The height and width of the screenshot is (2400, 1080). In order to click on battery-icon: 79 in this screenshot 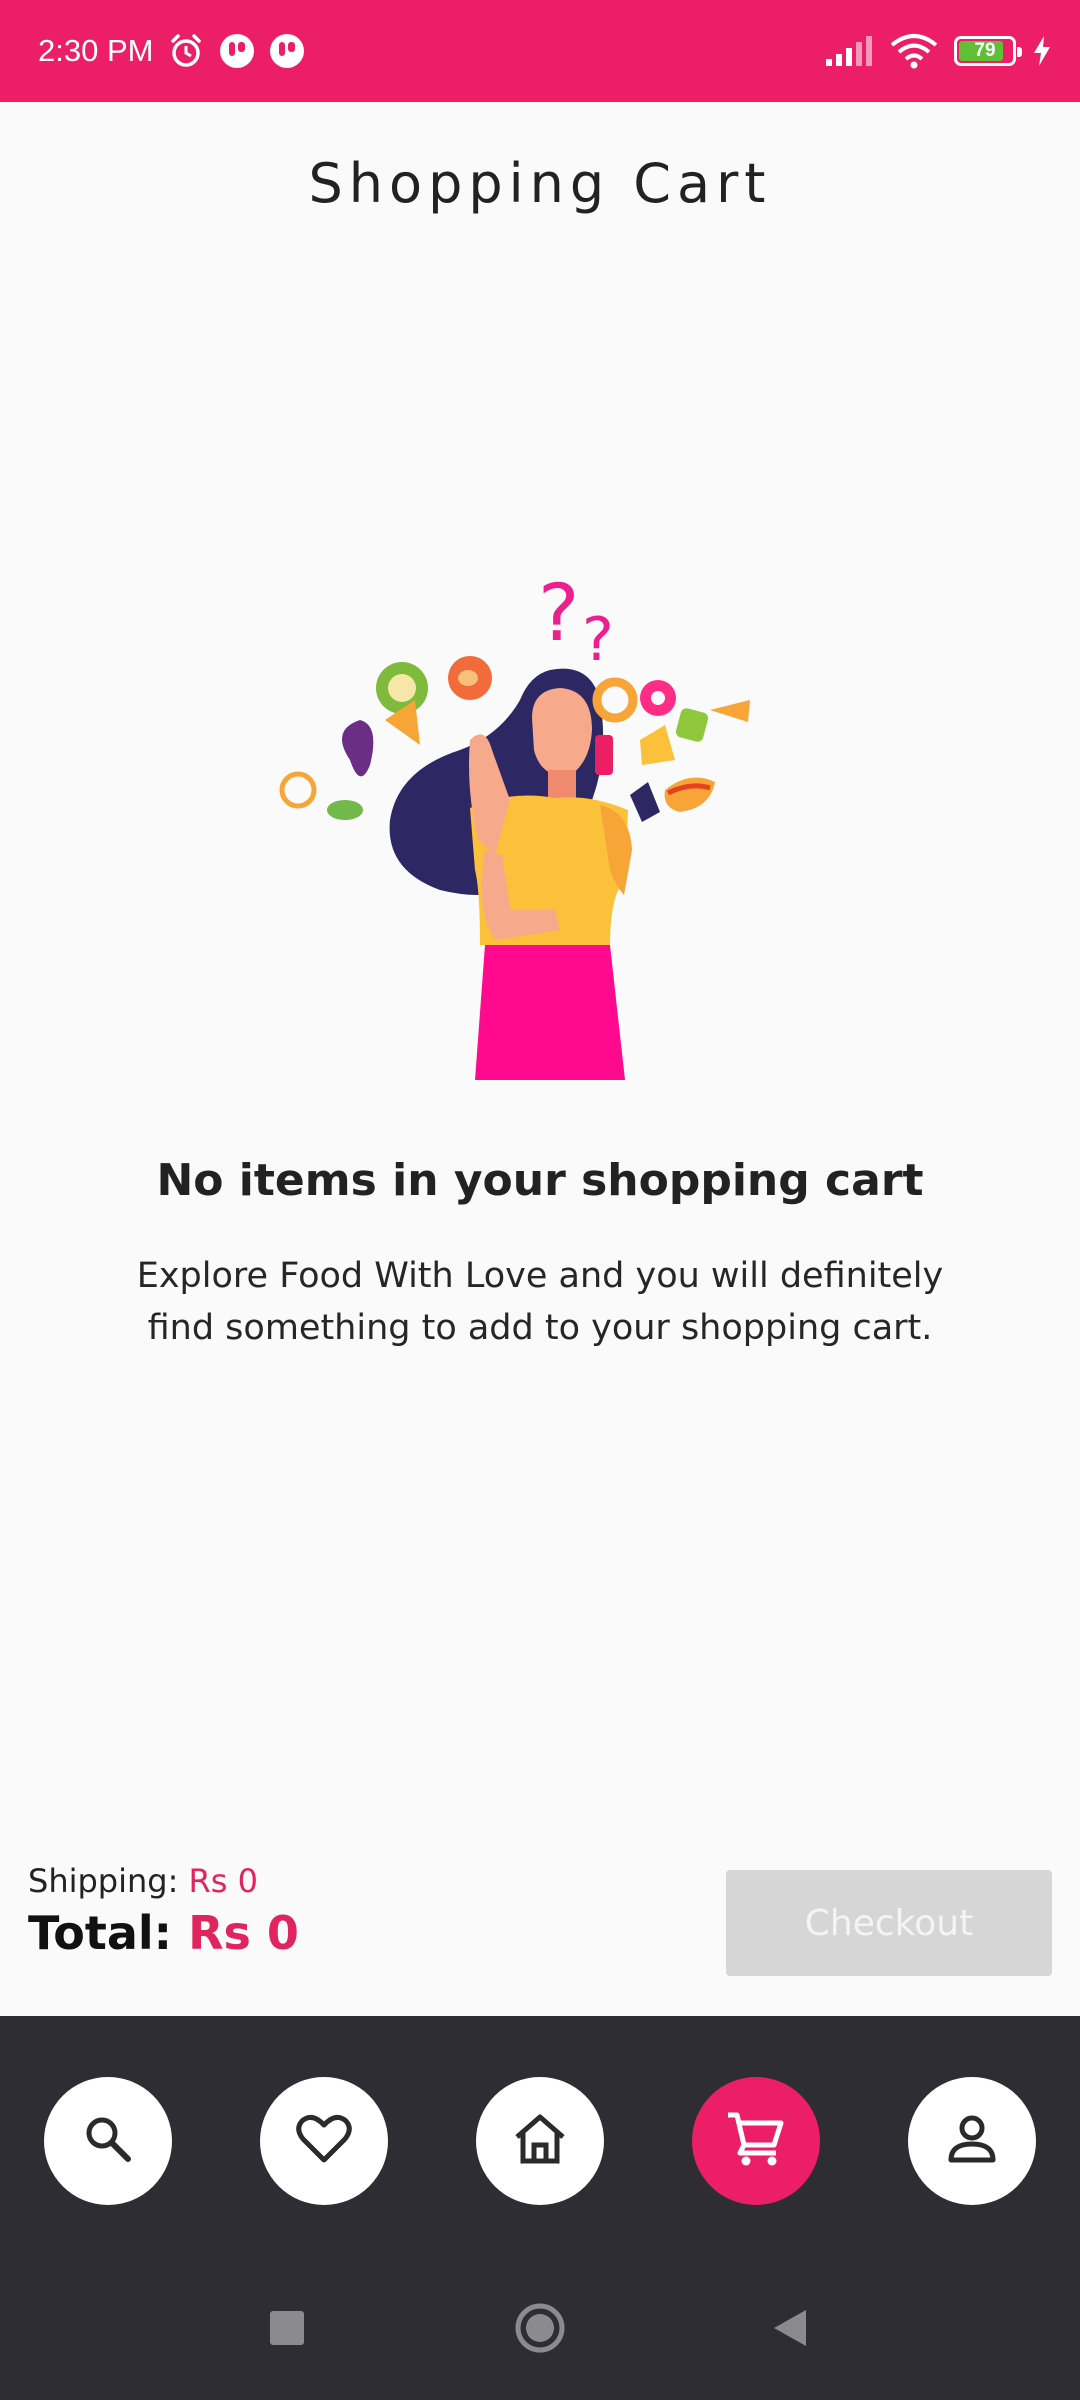, I will do `click(988, 51)`.